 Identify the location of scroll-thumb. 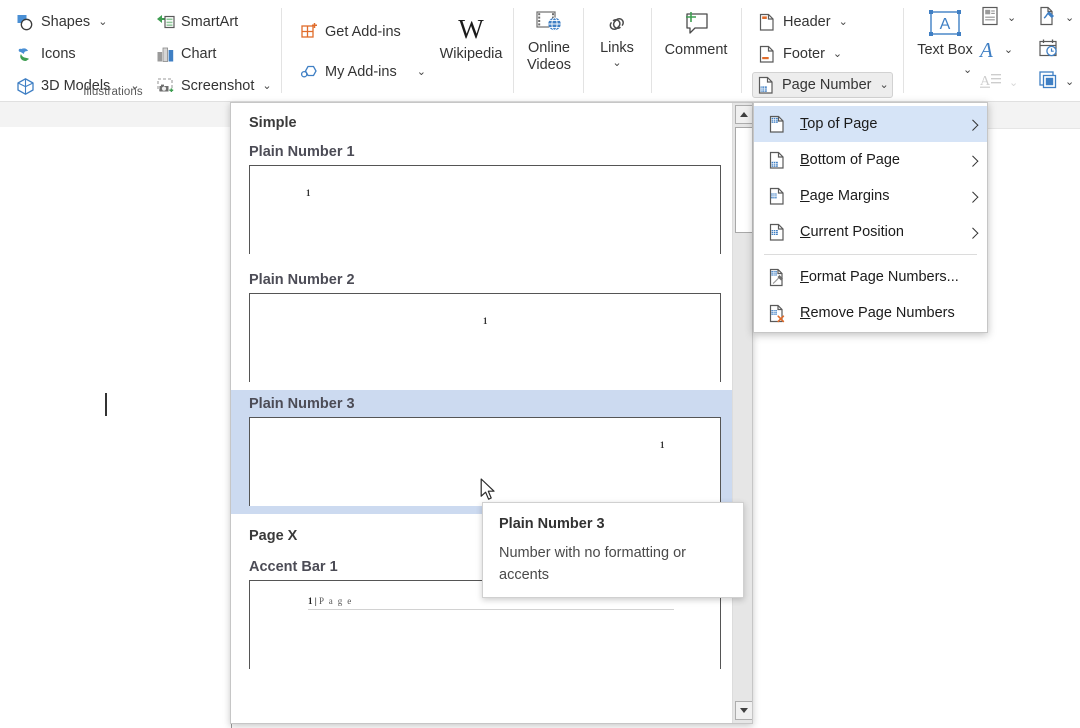
(743, 180).